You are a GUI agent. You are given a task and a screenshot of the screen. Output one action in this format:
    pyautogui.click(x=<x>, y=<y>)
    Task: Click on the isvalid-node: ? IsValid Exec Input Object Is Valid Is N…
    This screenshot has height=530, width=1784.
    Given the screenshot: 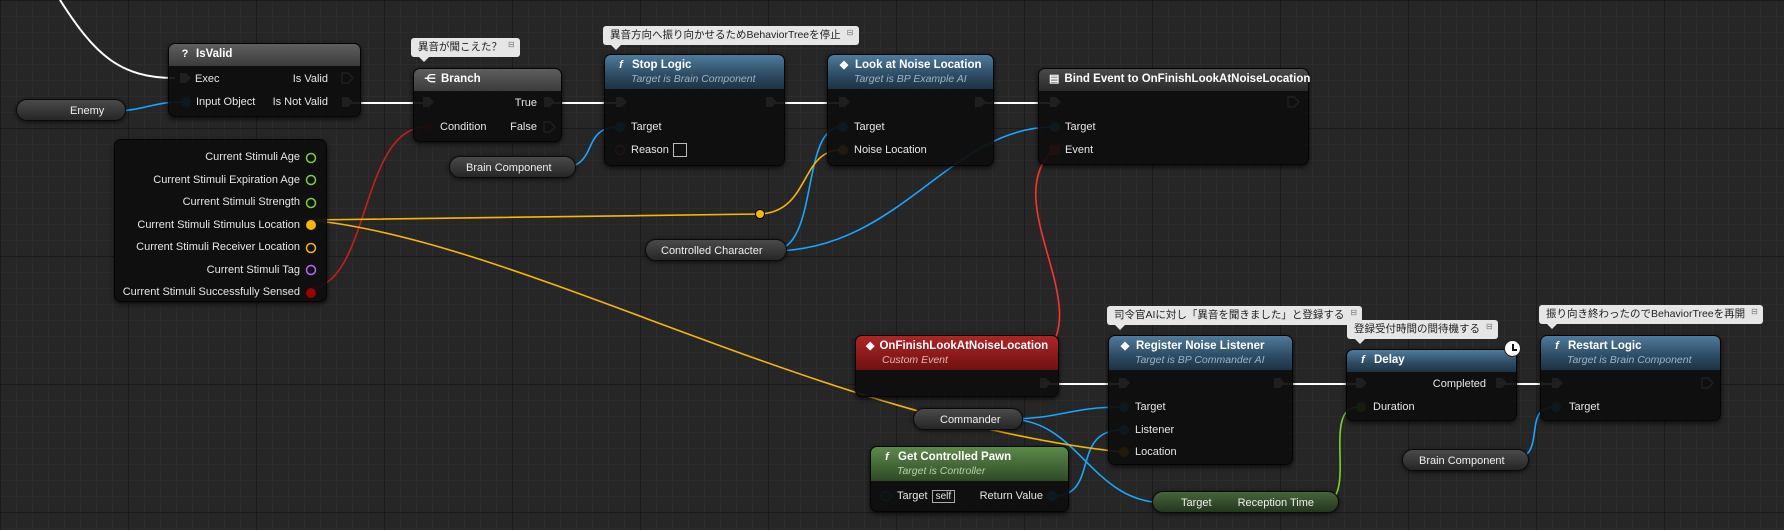 What is the action you would take?
    pyautogui.click(x=264, y=80)
    